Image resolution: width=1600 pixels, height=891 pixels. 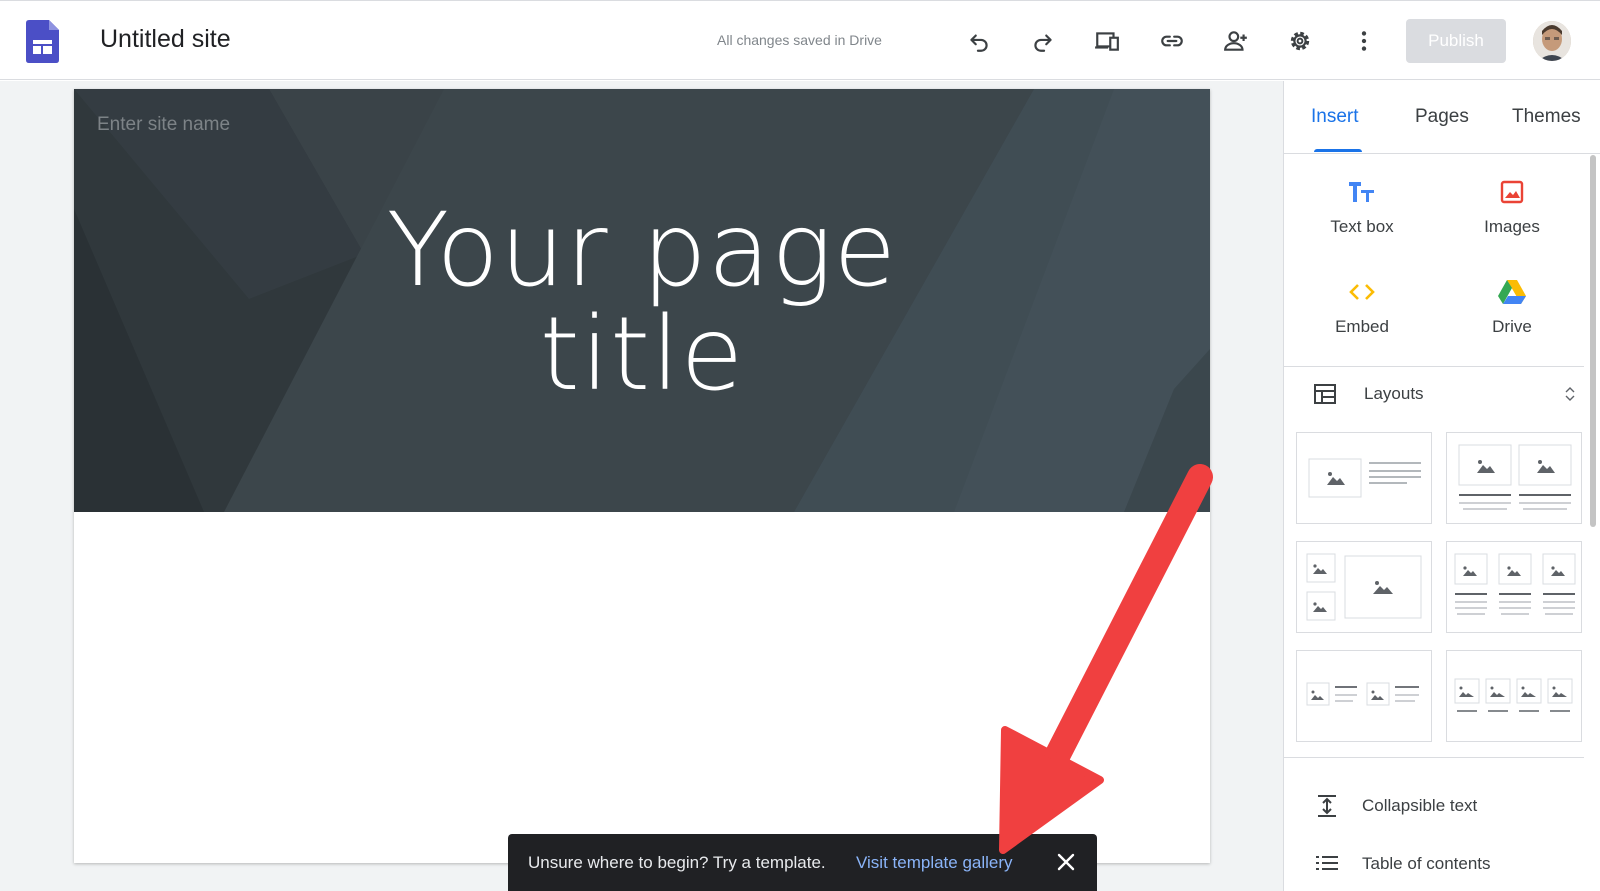 What do you see at coordinates (642, 250) in the screenshot?
I see `page-title-line-1: Your page` at bounding box center [642, 250].